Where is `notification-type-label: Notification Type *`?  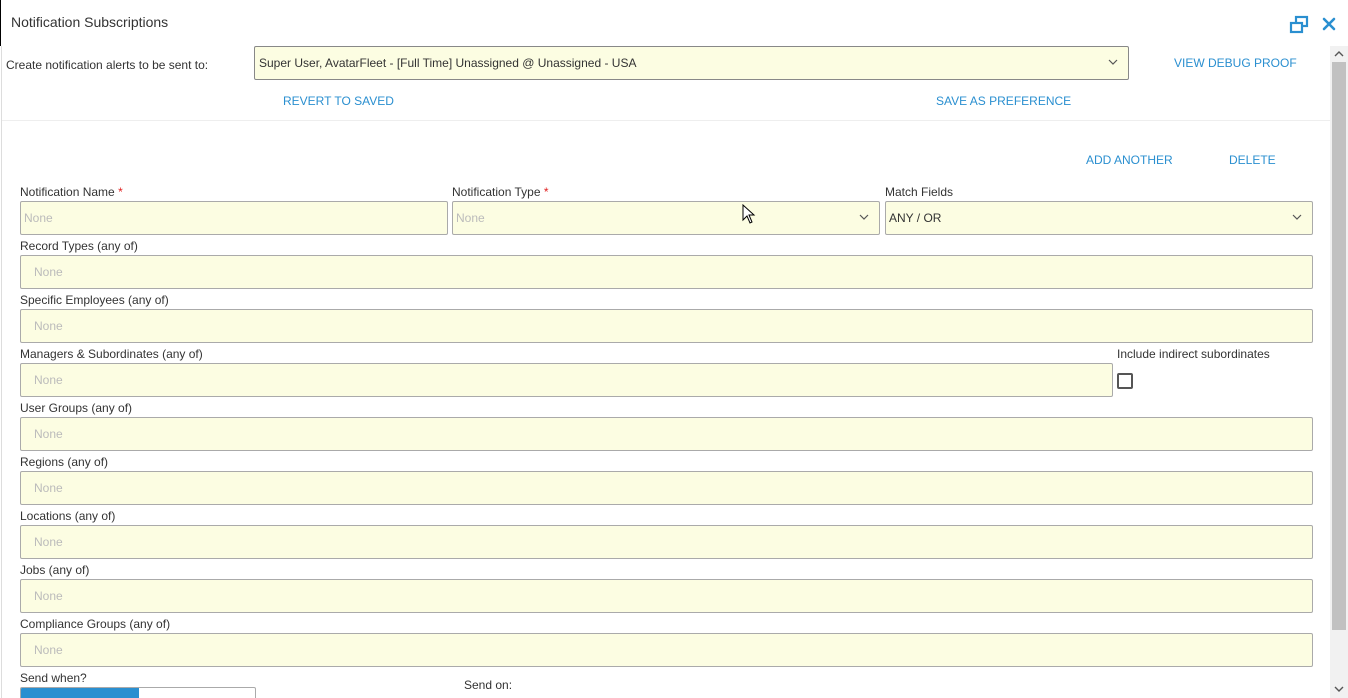 notification-type-label: Notification Type * is located at coordinates (500, 192).